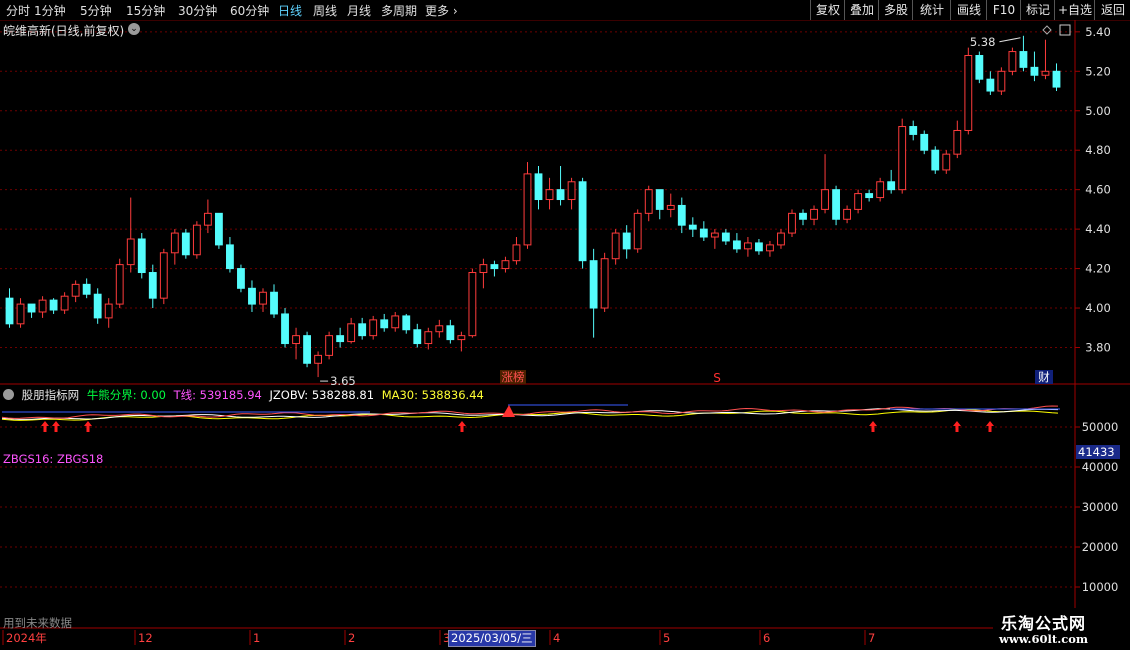 The height and width of the screenshot is (650, 1130). Describe the element at coordinates (134, 29) in the screenshot. I see `chevron-down-icon: ⌄` at that location.